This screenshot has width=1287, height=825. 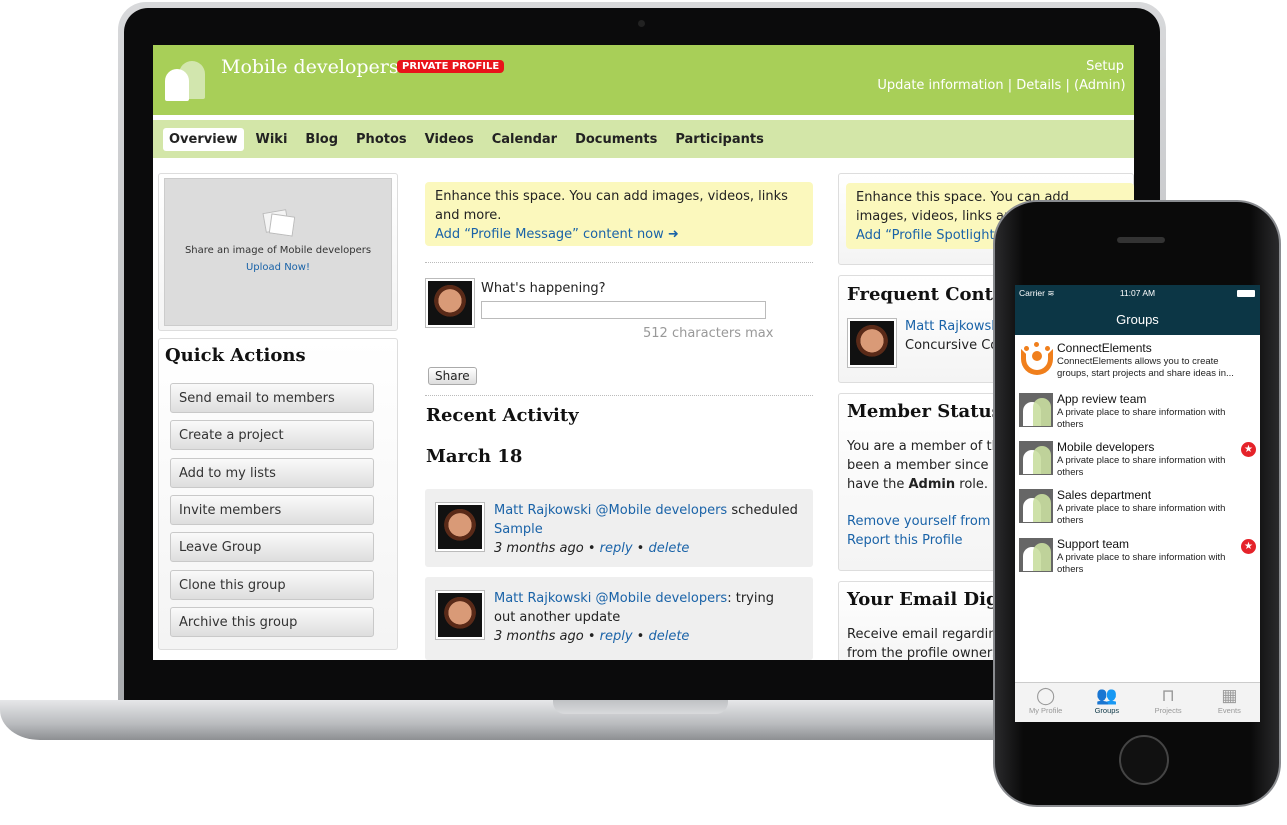 I want to click on tab-blog: Blog, so click(x=321, y=139).